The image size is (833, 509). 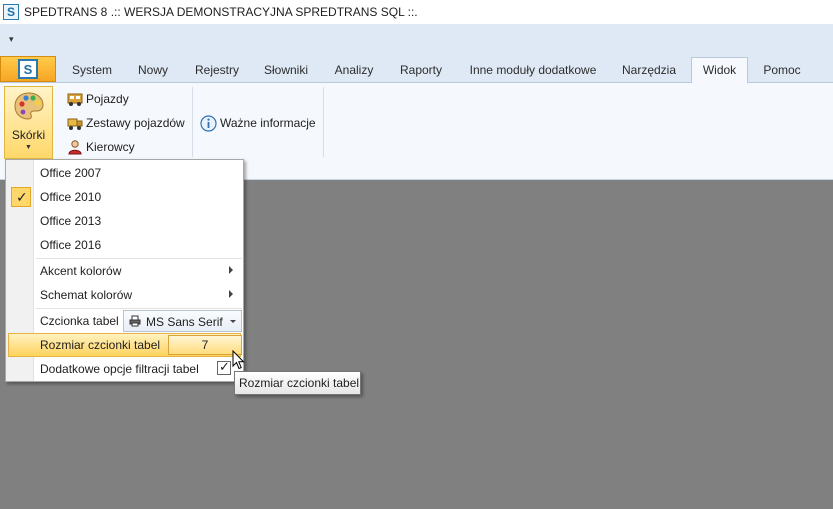 I want to click on filter-options-checkbox: ✓, so click(x=224, y=367).